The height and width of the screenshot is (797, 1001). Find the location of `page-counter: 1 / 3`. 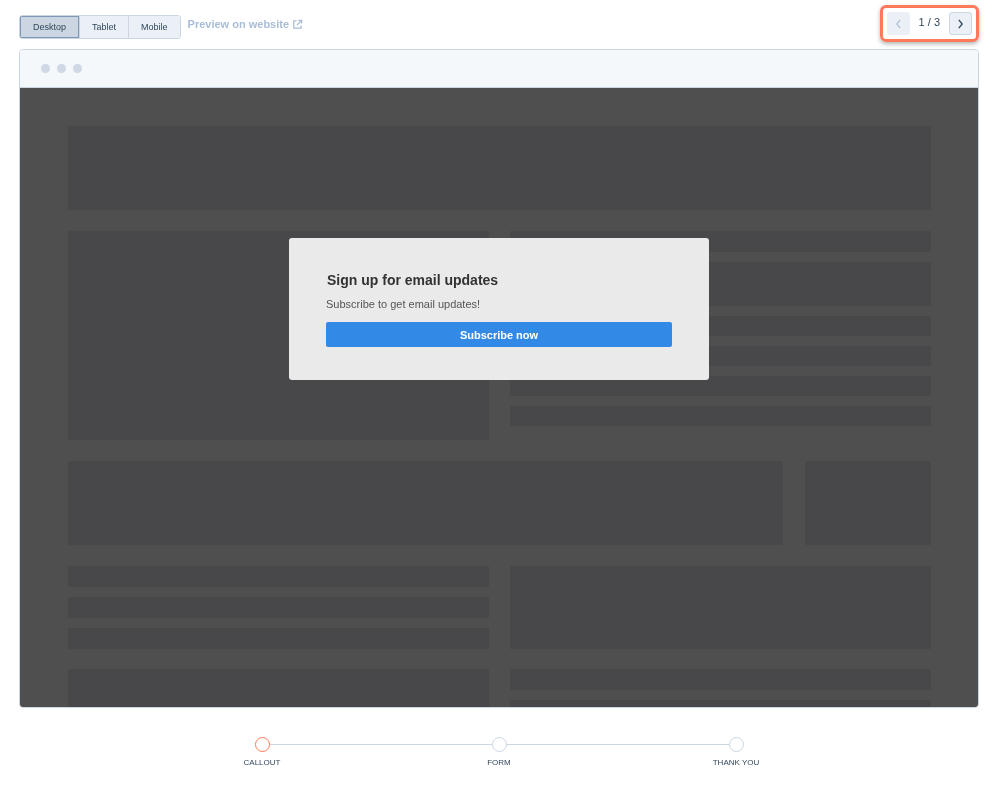

page-counter: 1 / 3 is located at coordinates (929, 21).